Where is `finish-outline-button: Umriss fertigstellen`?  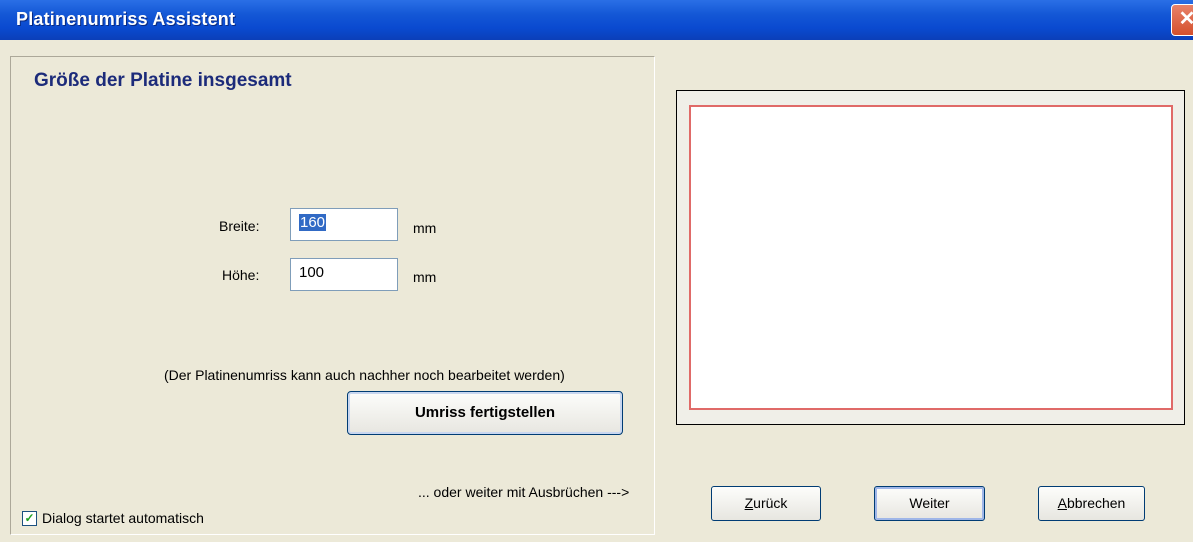 finish-outline-button: Umriss fertigstellen is located at coordinates (485, 413).